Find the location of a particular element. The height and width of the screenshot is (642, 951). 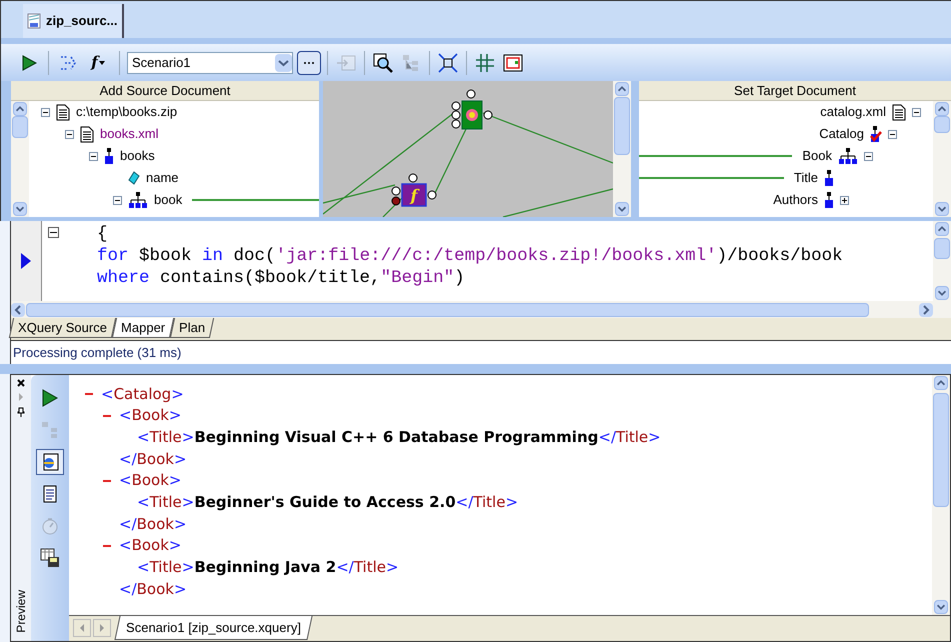

tree-node-label: Catalog is located at coordinates (841, 134).